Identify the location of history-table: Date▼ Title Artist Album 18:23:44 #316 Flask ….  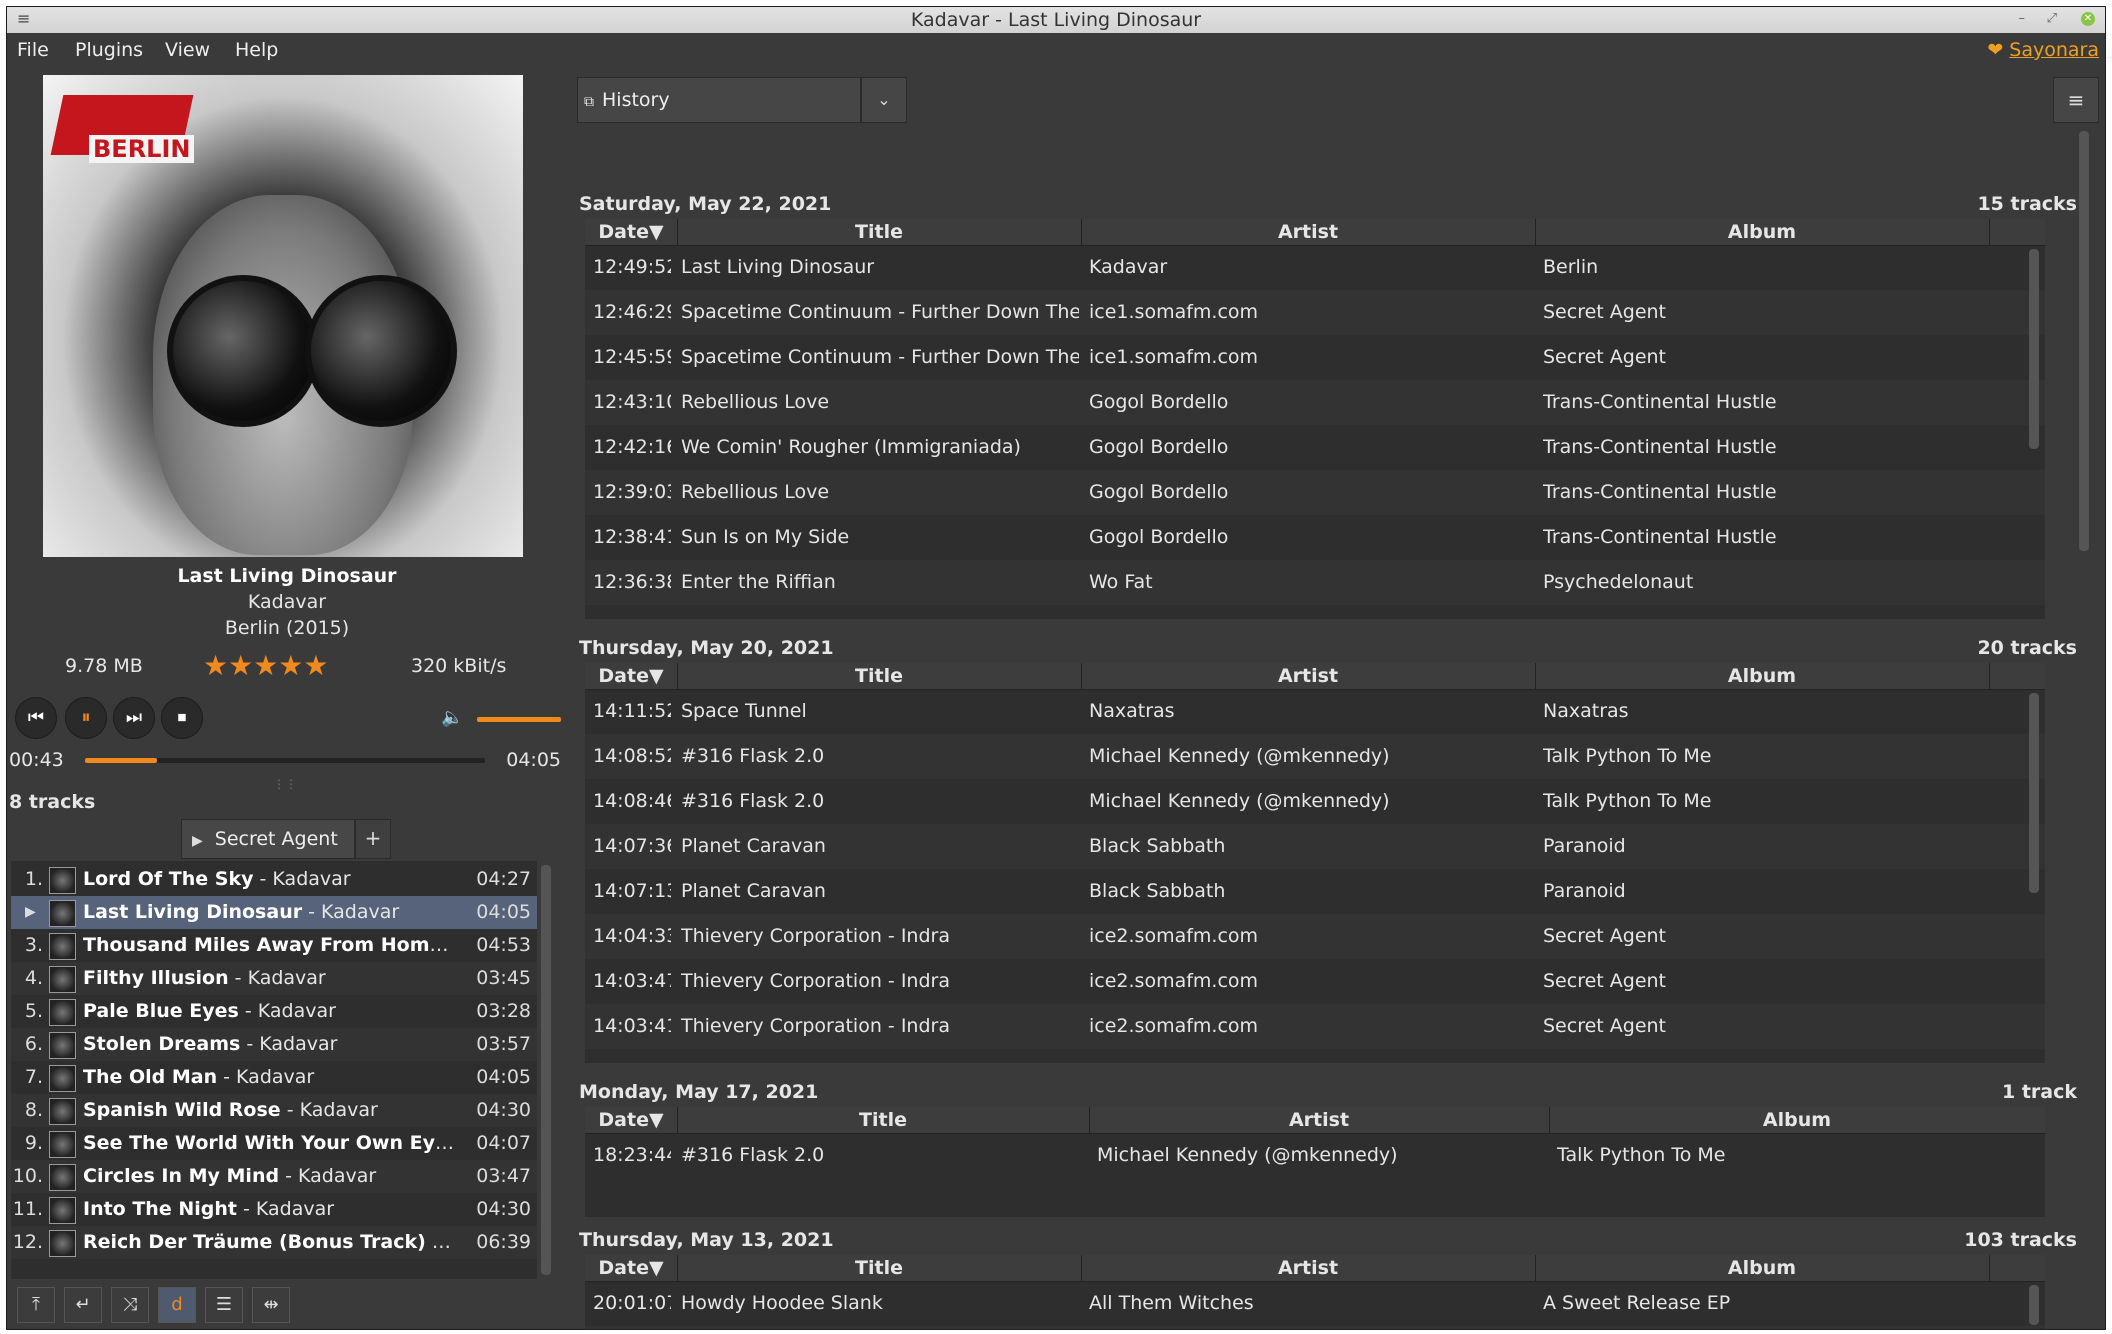
(1315, 1162).